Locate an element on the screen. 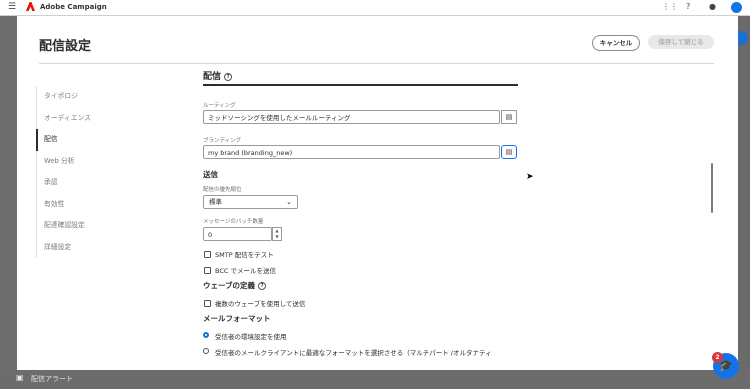  nav-item-typology: タイポロジ is located at coordinates (111, 97).